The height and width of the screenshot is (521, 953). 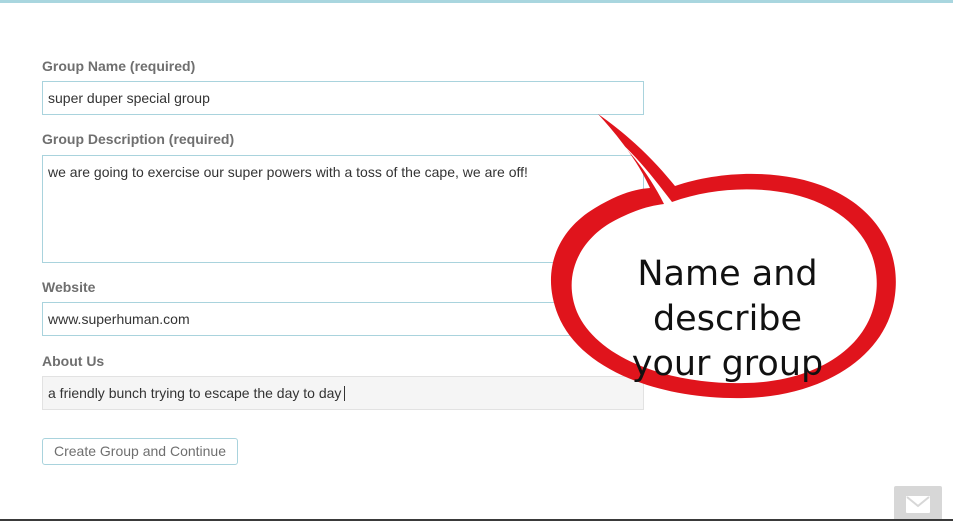 I want to click on contact-button, so click(x=918, y=503).